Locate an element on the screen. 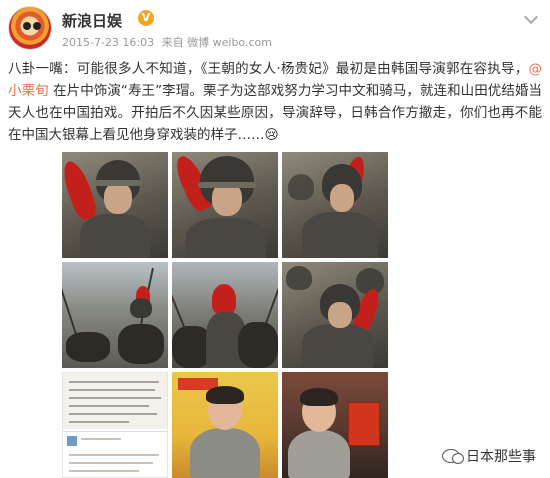  post-header: 新浪日娱 V 2015-7-23 16:03 来自 微博 weibo.com is located at coordinates (275, 31).